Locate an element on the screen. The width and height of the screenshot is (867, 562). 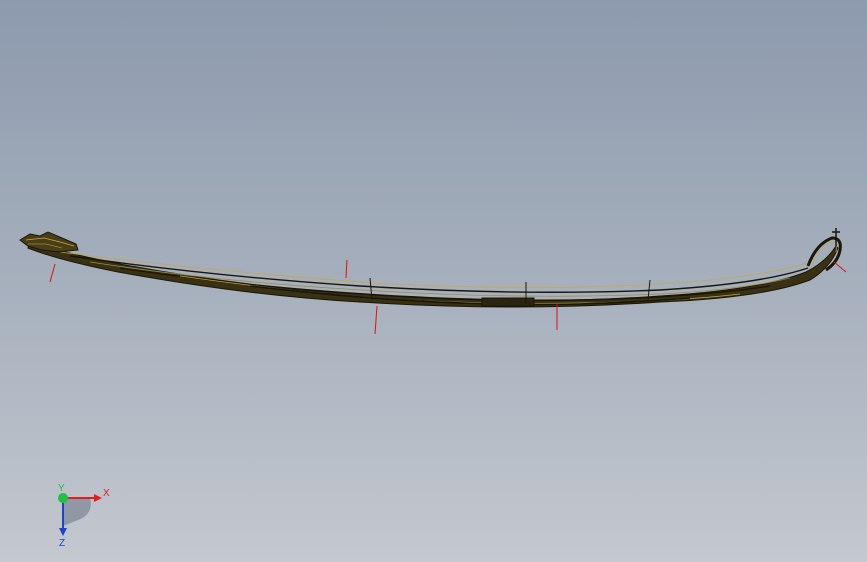
leaf-spring-model is located at coordinates (430, 268).